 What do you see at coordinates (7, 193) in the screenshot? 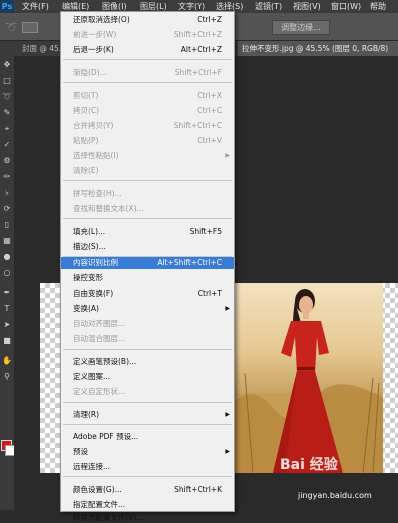
I see `clone-stamp-tool-icon: ♭` at bounding box center [7, 193].